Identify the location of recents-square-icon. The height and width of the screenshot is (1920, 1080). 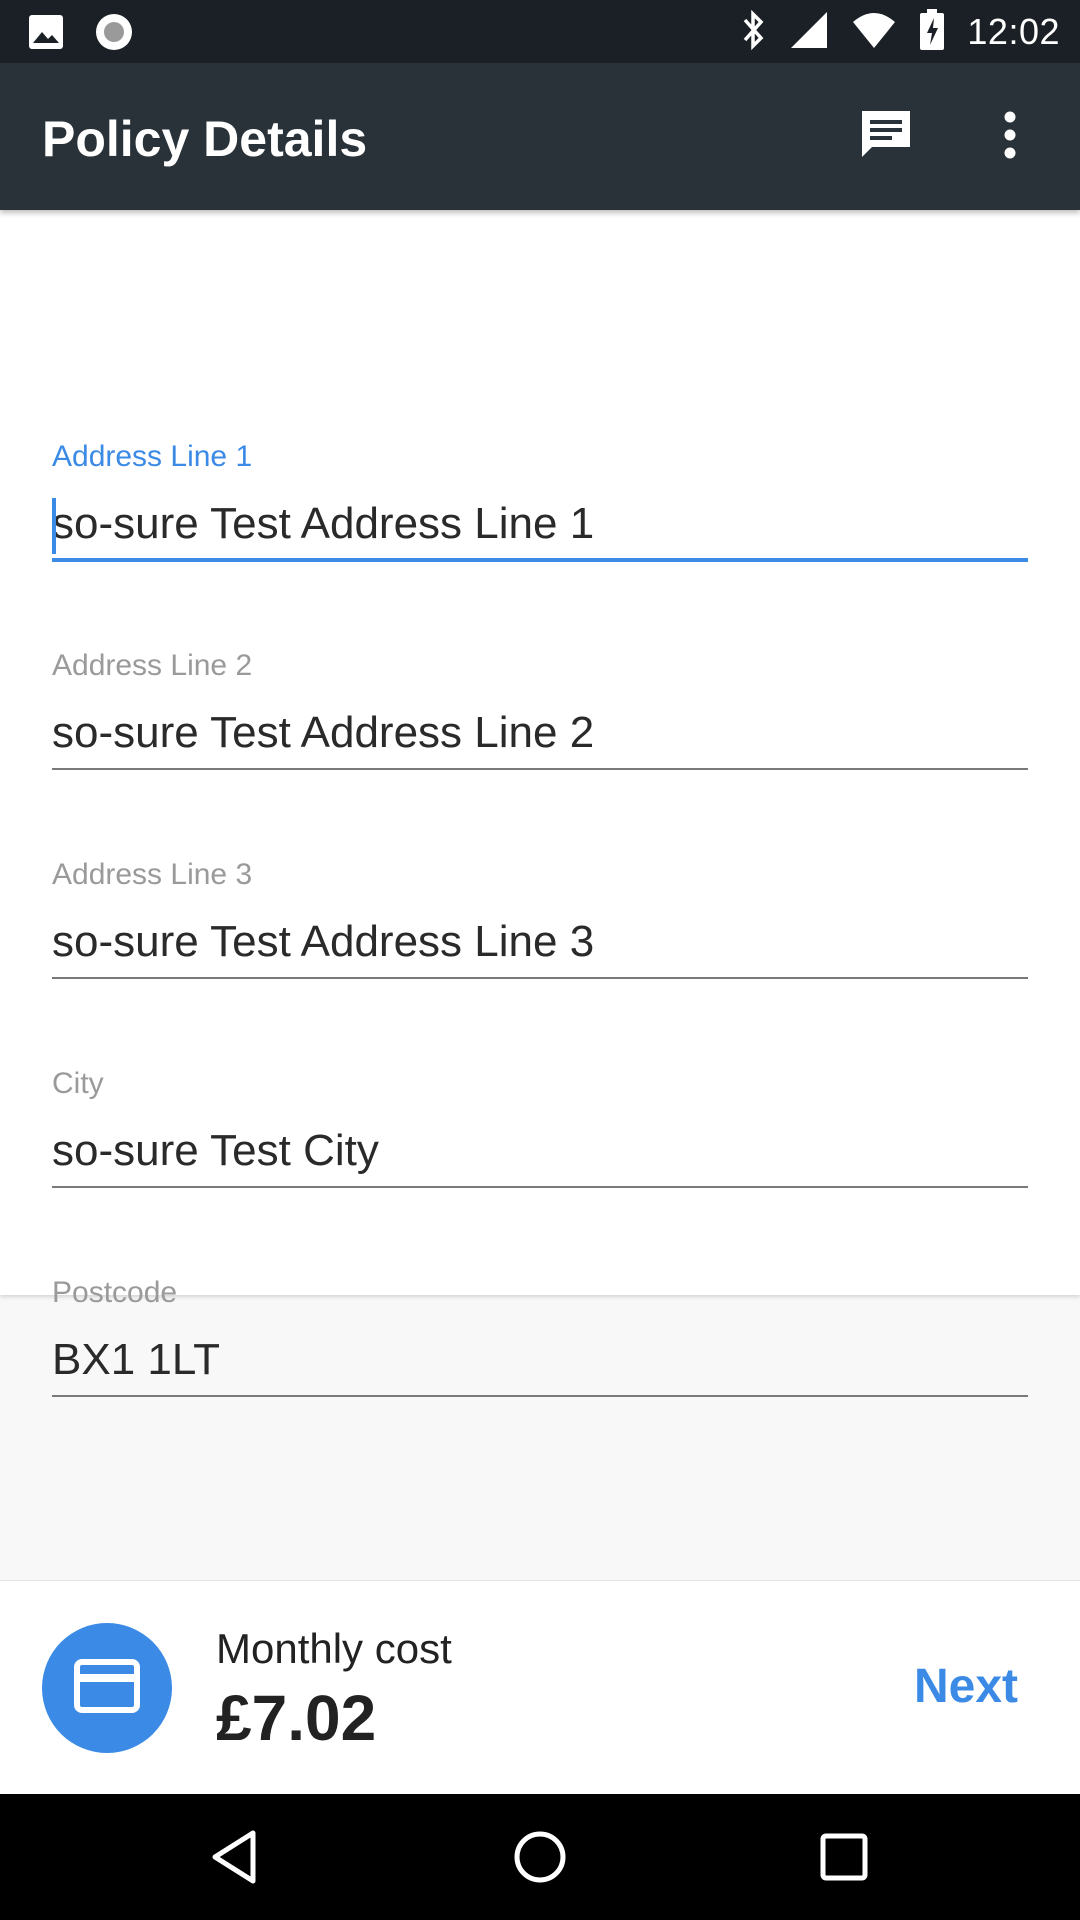
(844, 1862).